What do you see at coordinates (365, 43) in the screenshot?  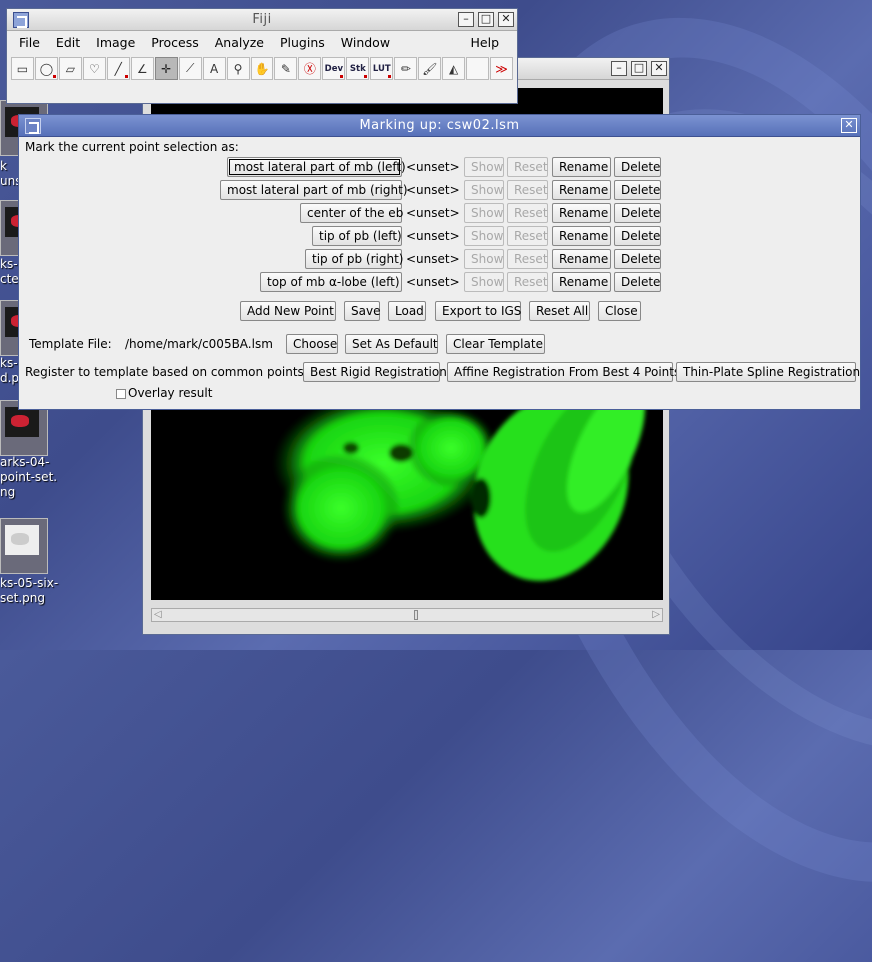 I see `menu-window: Window` at bounding box center [365, 43].